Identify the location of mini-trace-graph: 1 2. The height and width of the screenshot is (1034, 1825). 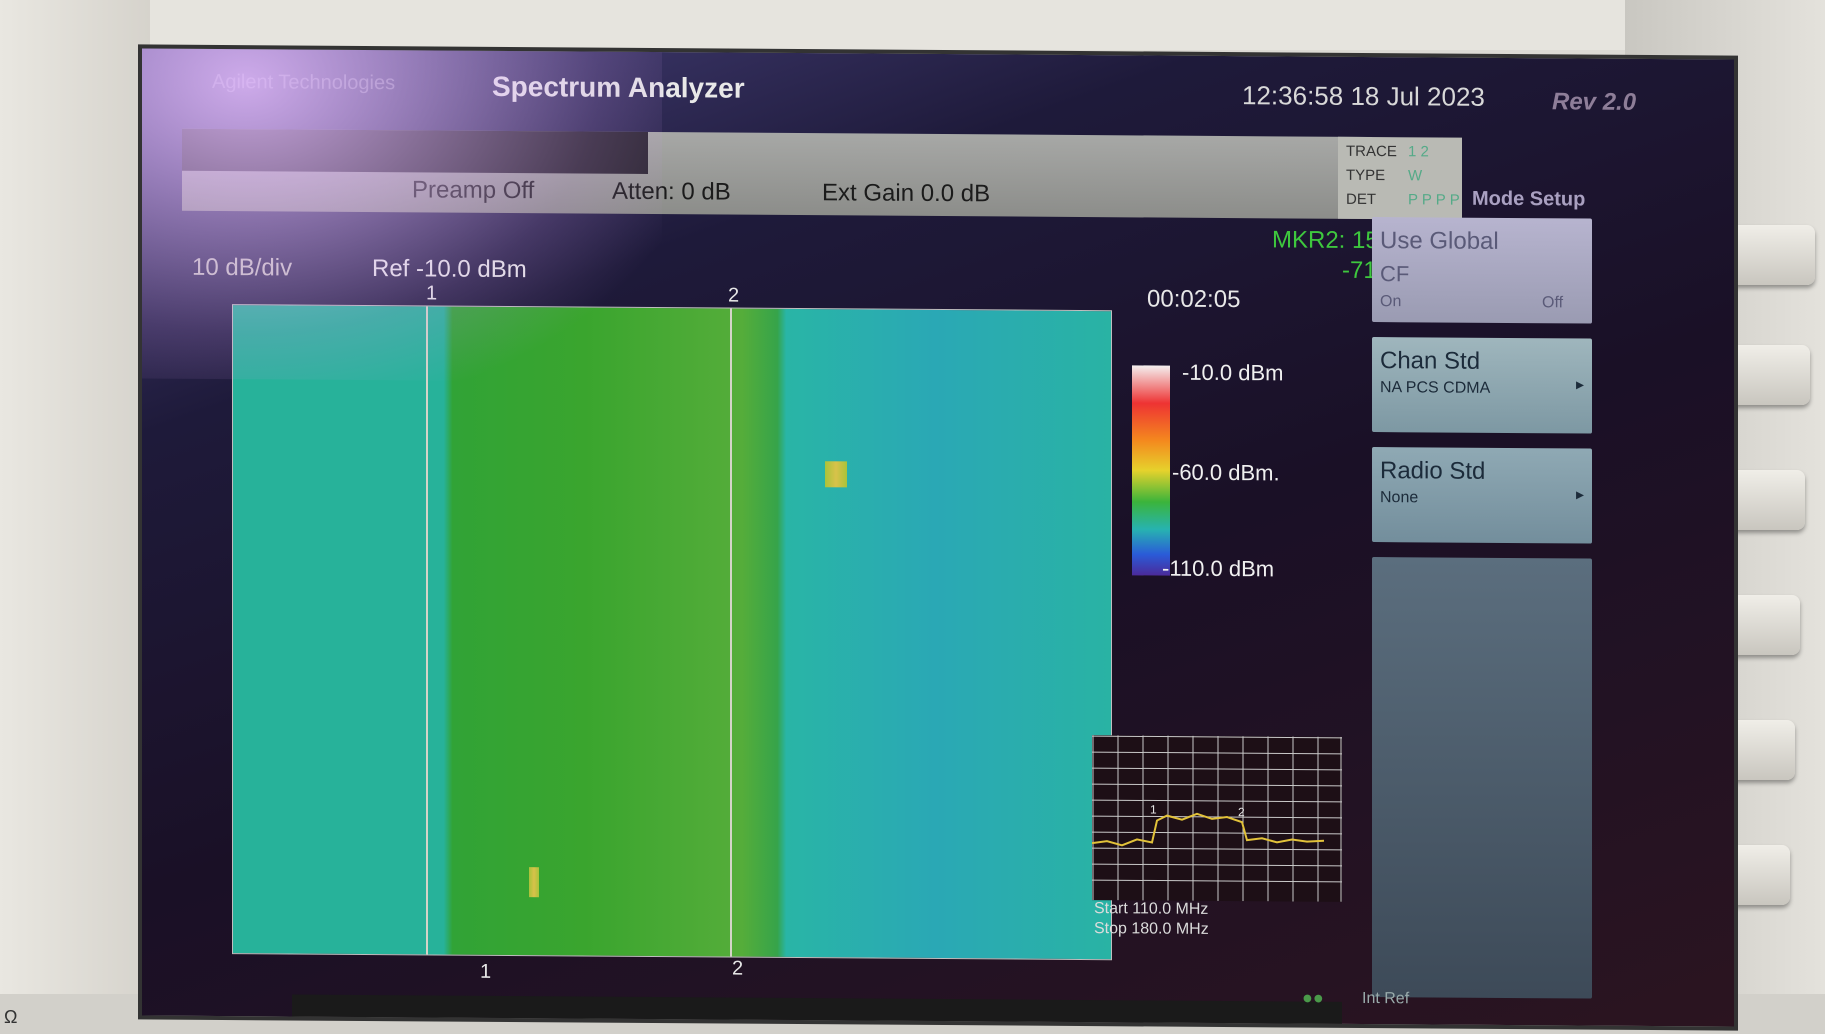
(1216, 818).